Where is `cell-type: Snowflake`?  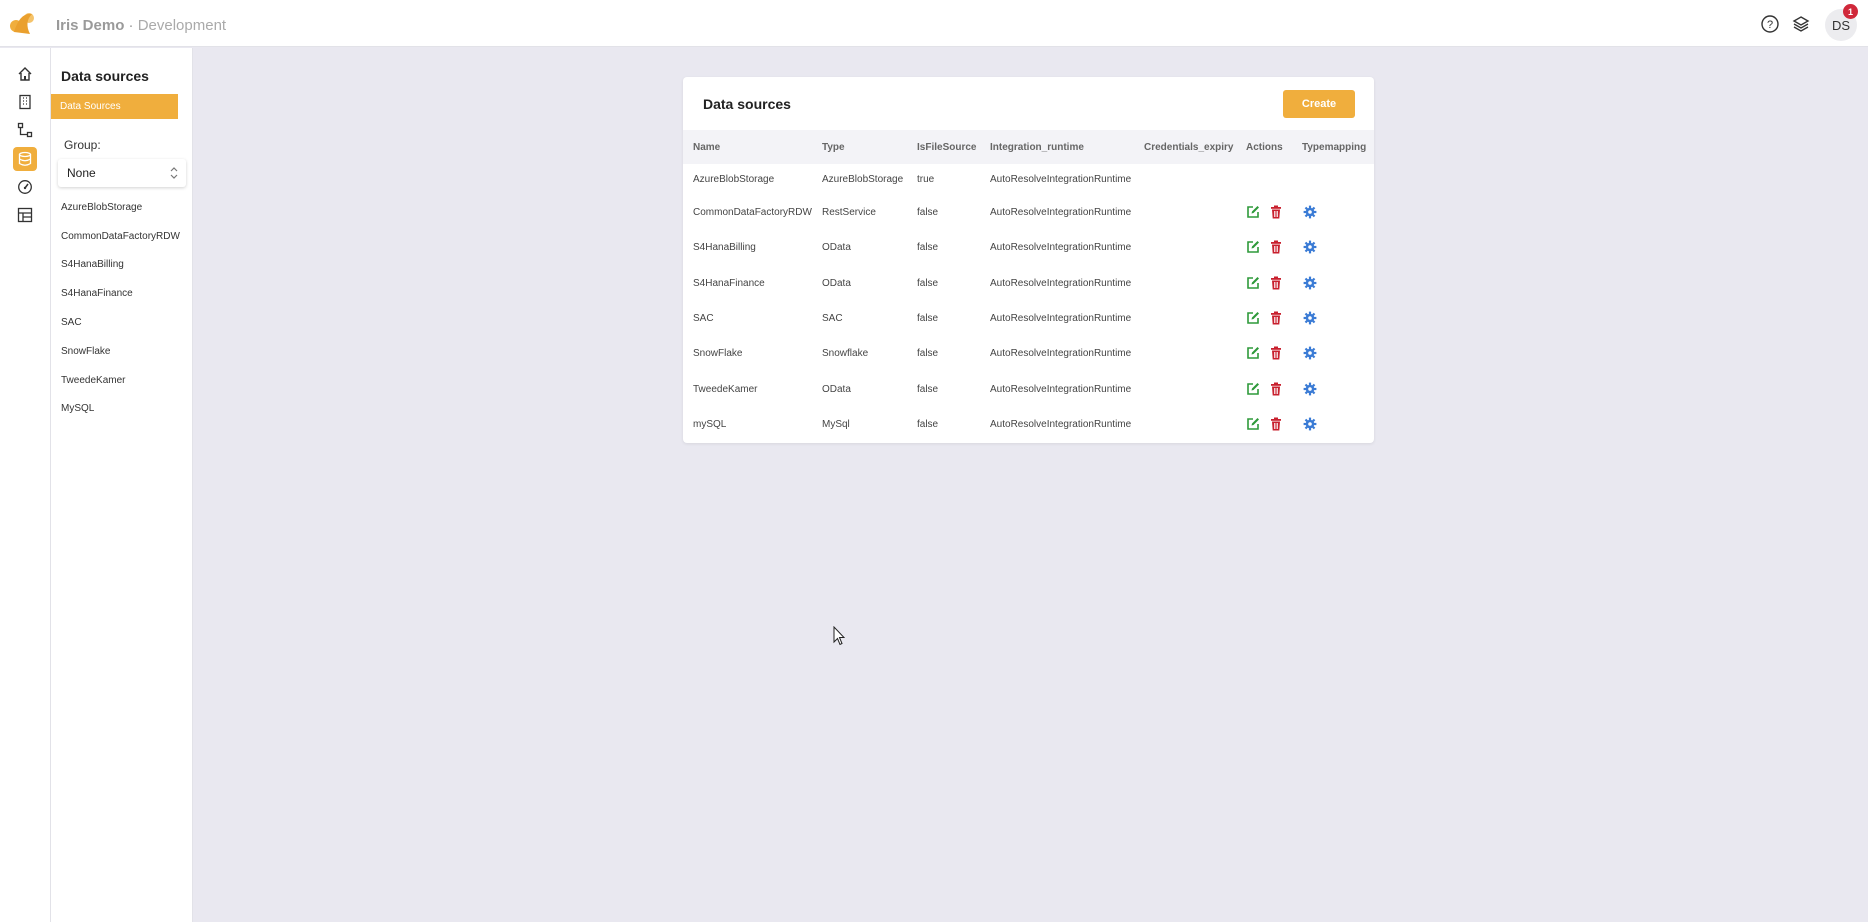
cell-type: Snowflake is located at coordinates (845, 354).